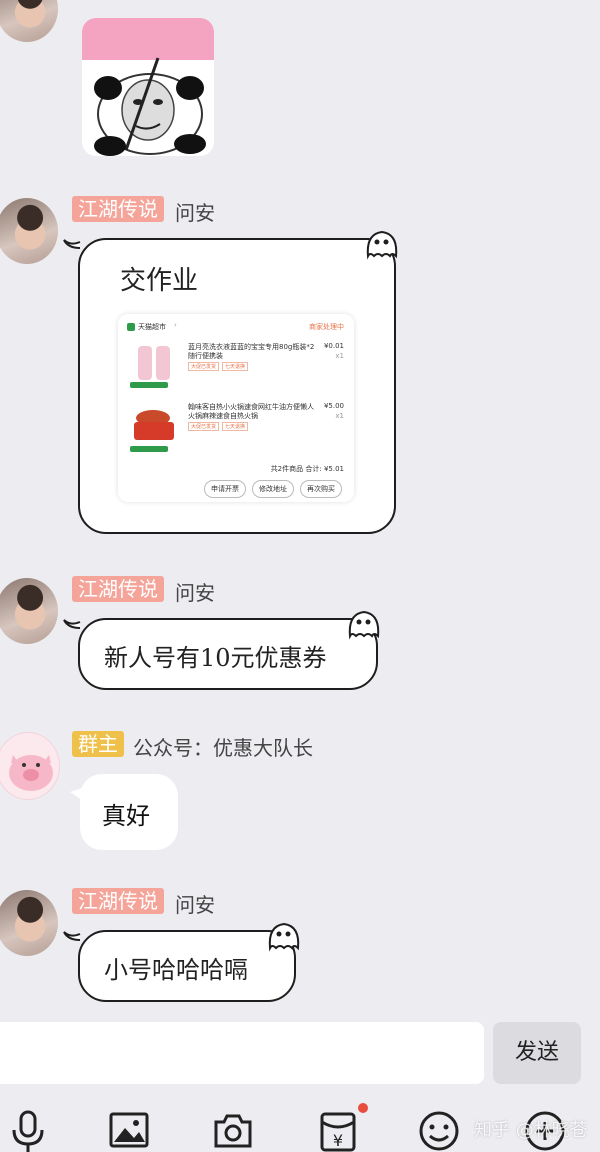  What do you see at coordinates (126, 816) in the screenshot?
I see `message-text: 真好` at bounding box center [126, 816].